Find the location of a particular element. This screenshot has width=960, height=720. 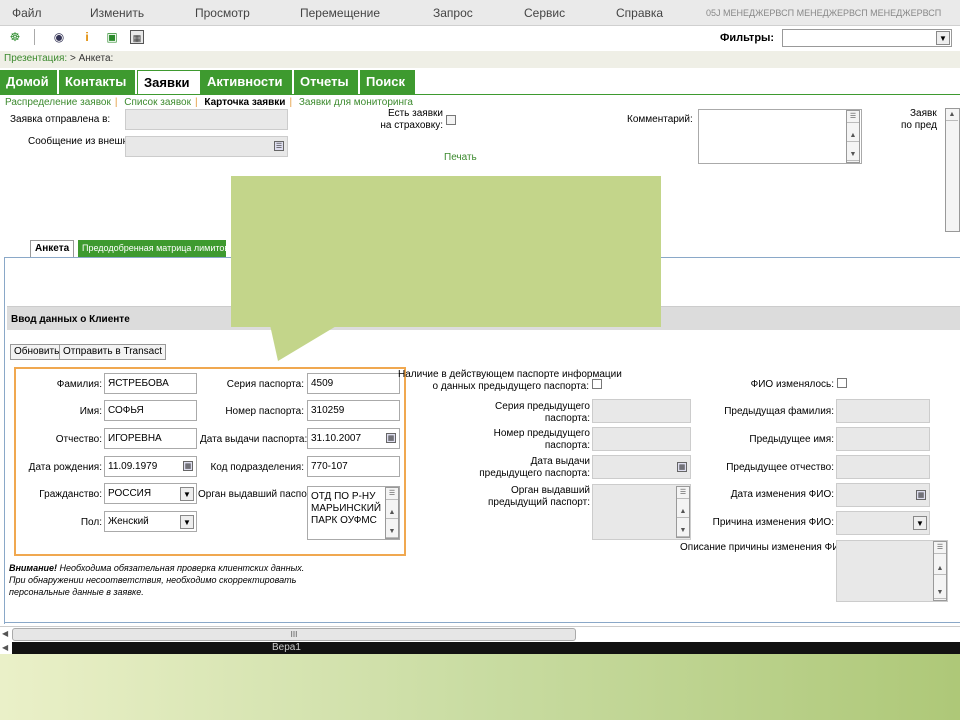

prev-surname-field is located at coordinates (883, 411).